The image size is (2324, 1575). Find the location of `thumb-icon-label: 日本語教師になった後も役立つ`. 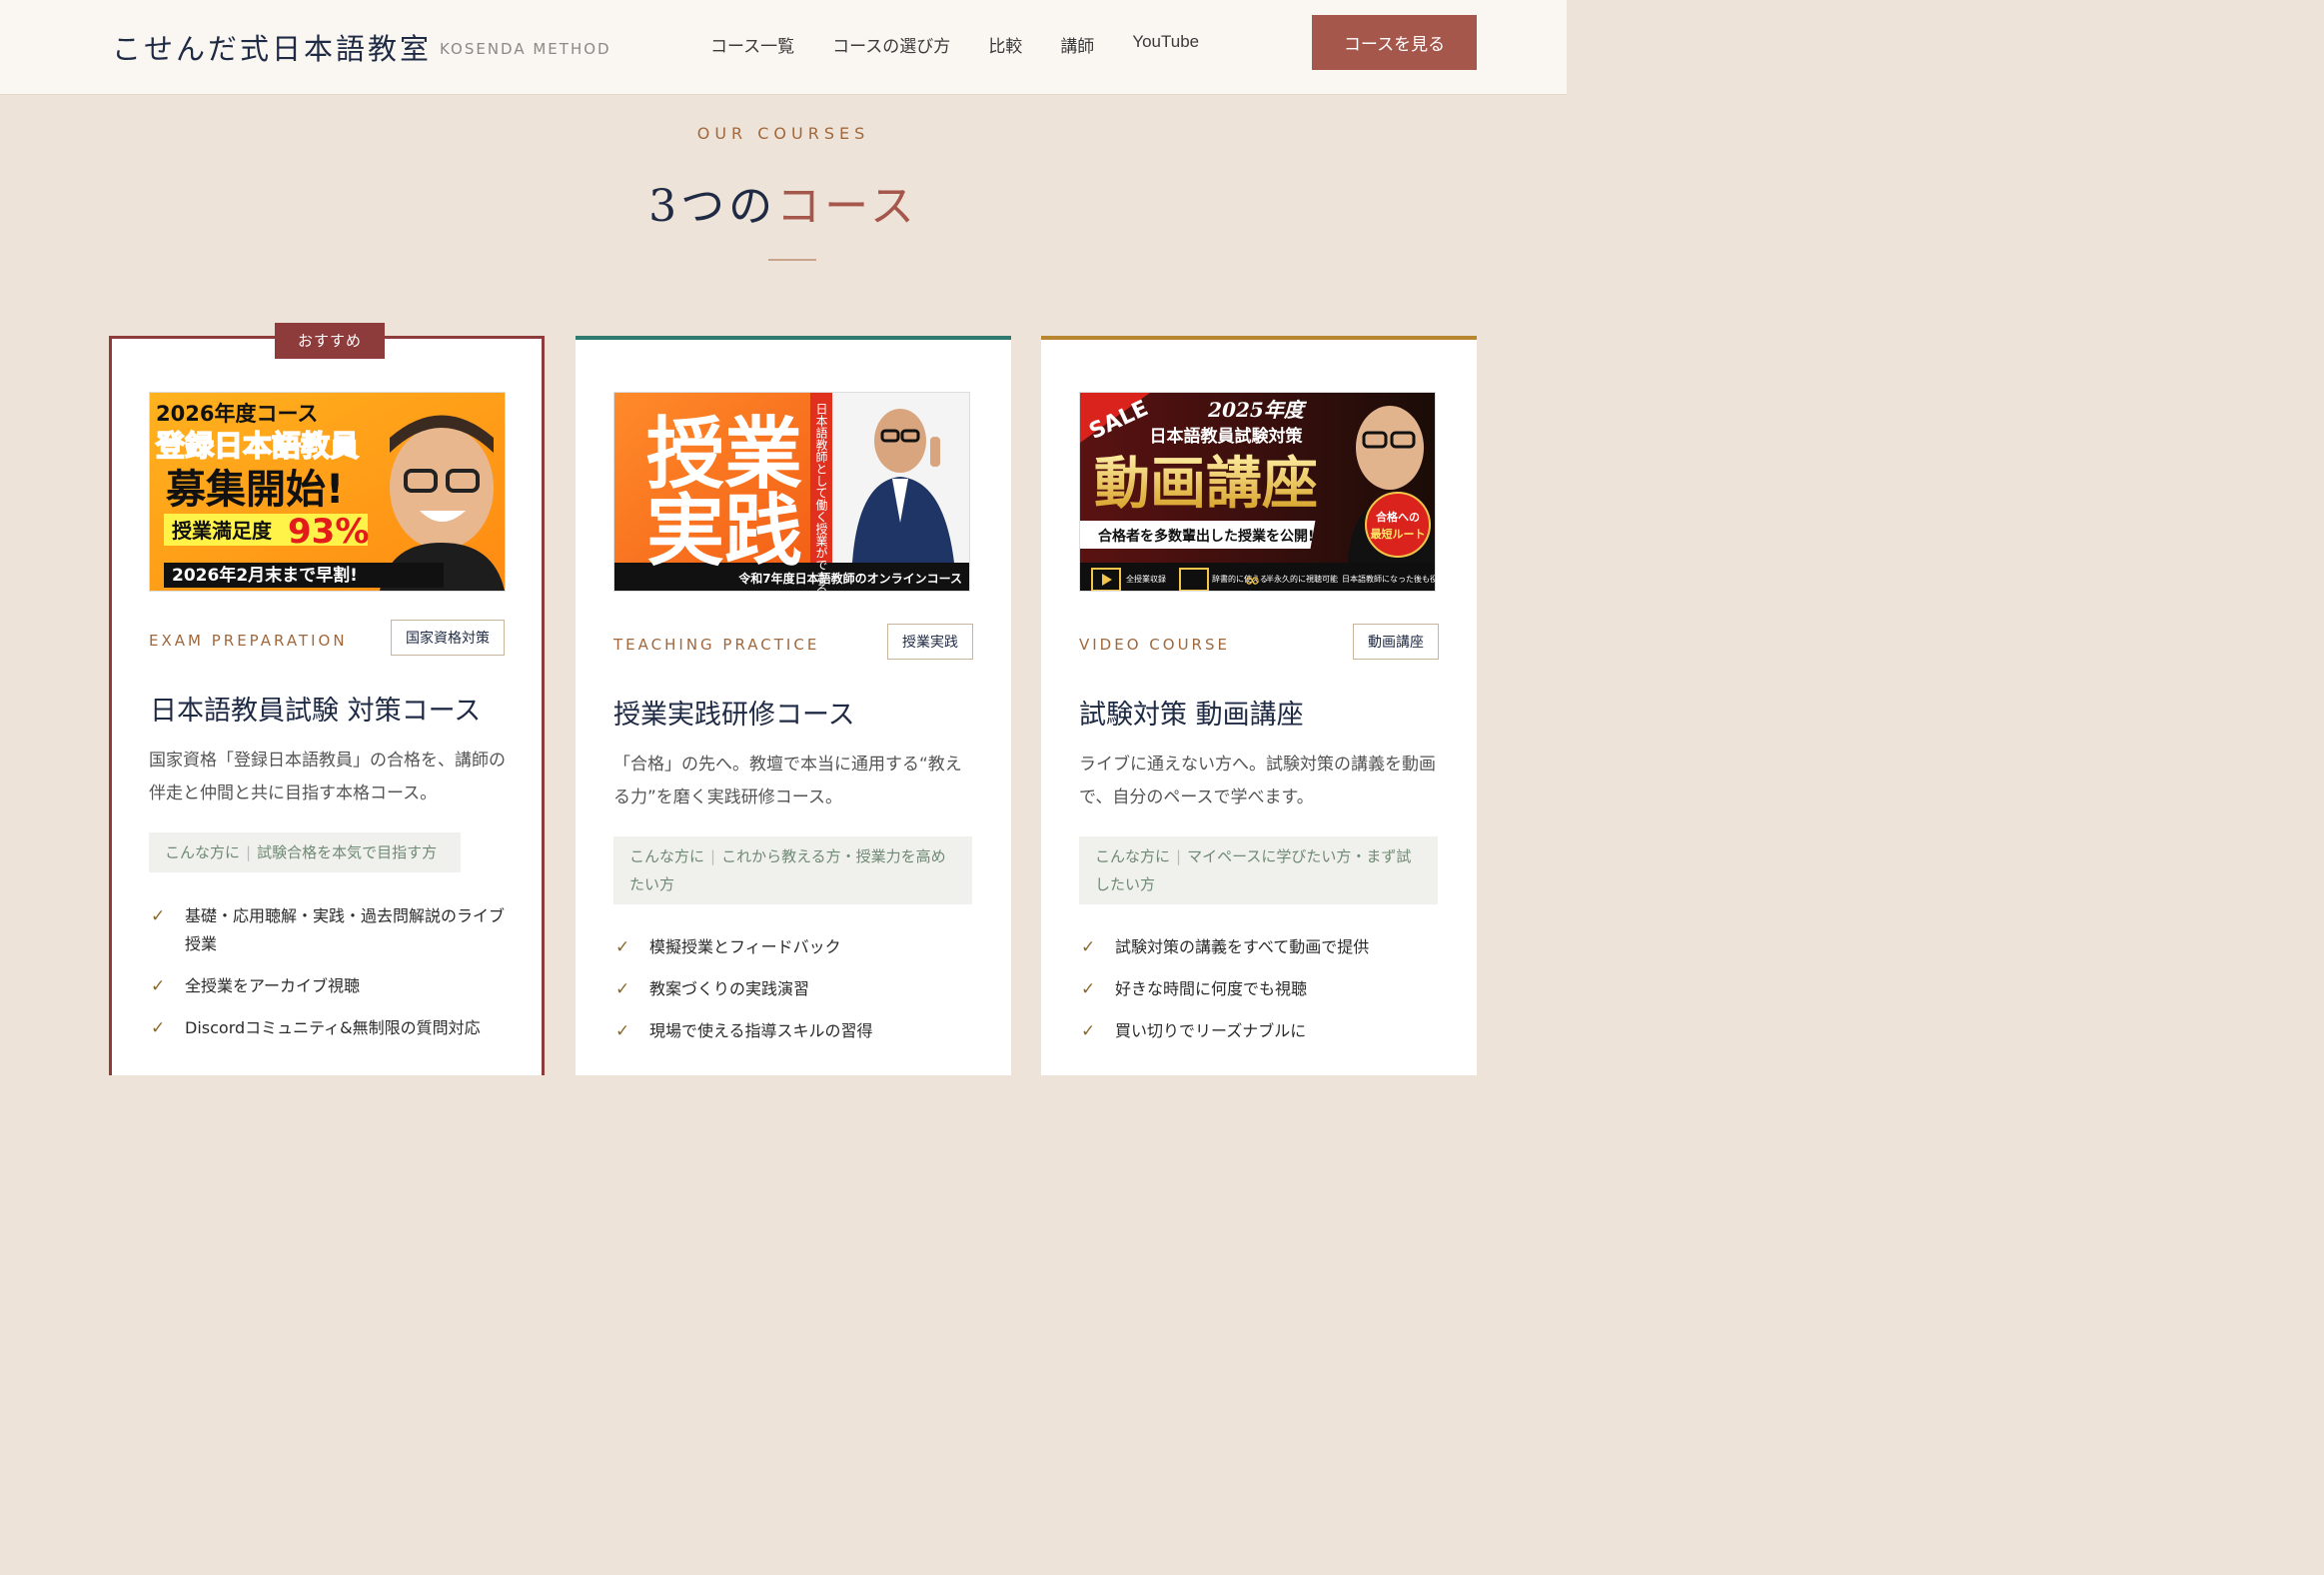

thumb-icon-label: 日本語教師になった後も役立つ is located at coordinates (1389, 579).